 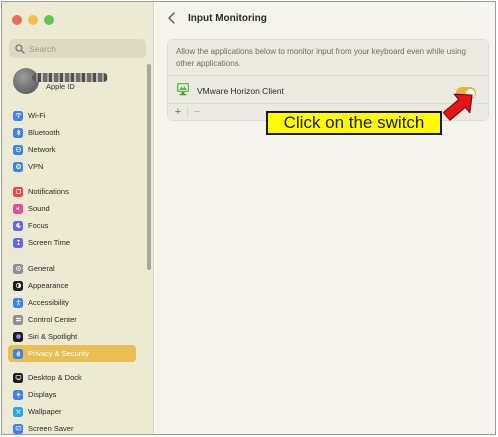 What do you see at coordinates (36, 166) in the screenshot?
I see `sidebar-item-label: VPN` at bounding box center [36, 166].